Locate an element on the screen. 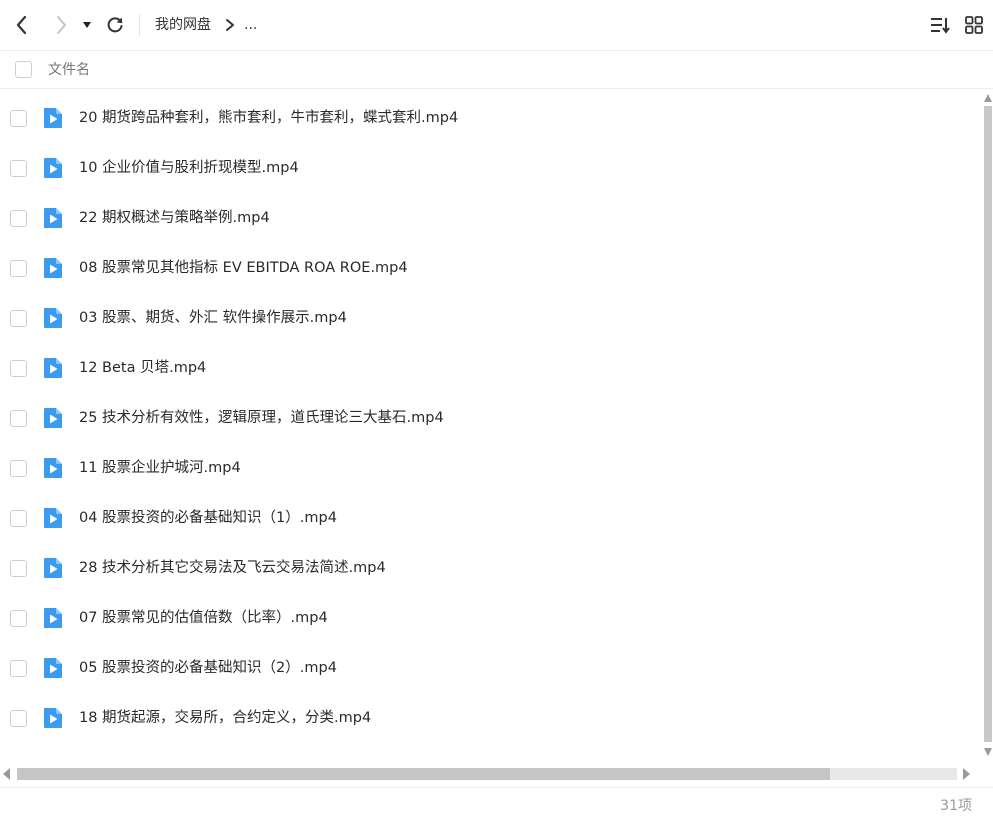 The height and width of the screenshot is (817, 993). column-header-filename: 文件名 is located at coordinates (69, 70).